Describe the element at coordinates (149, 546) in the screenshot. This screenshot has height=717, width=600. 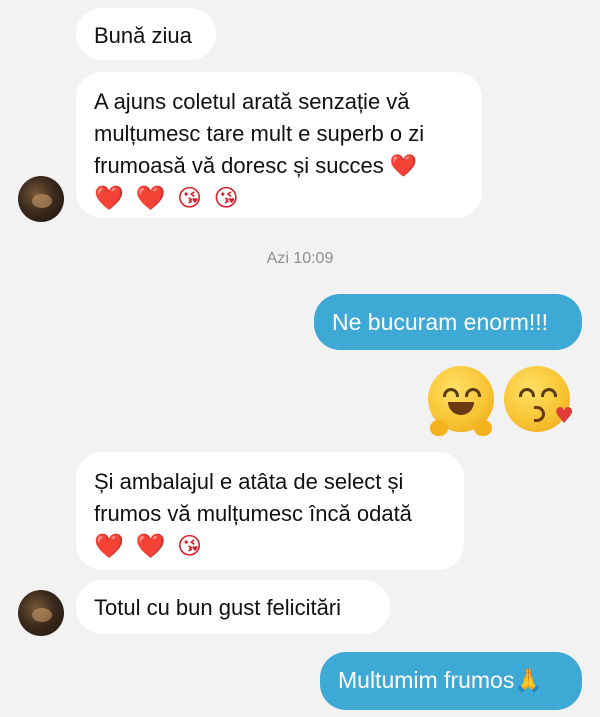
I see `emoji-line: ❤️ ❤️ 😘` at that location.